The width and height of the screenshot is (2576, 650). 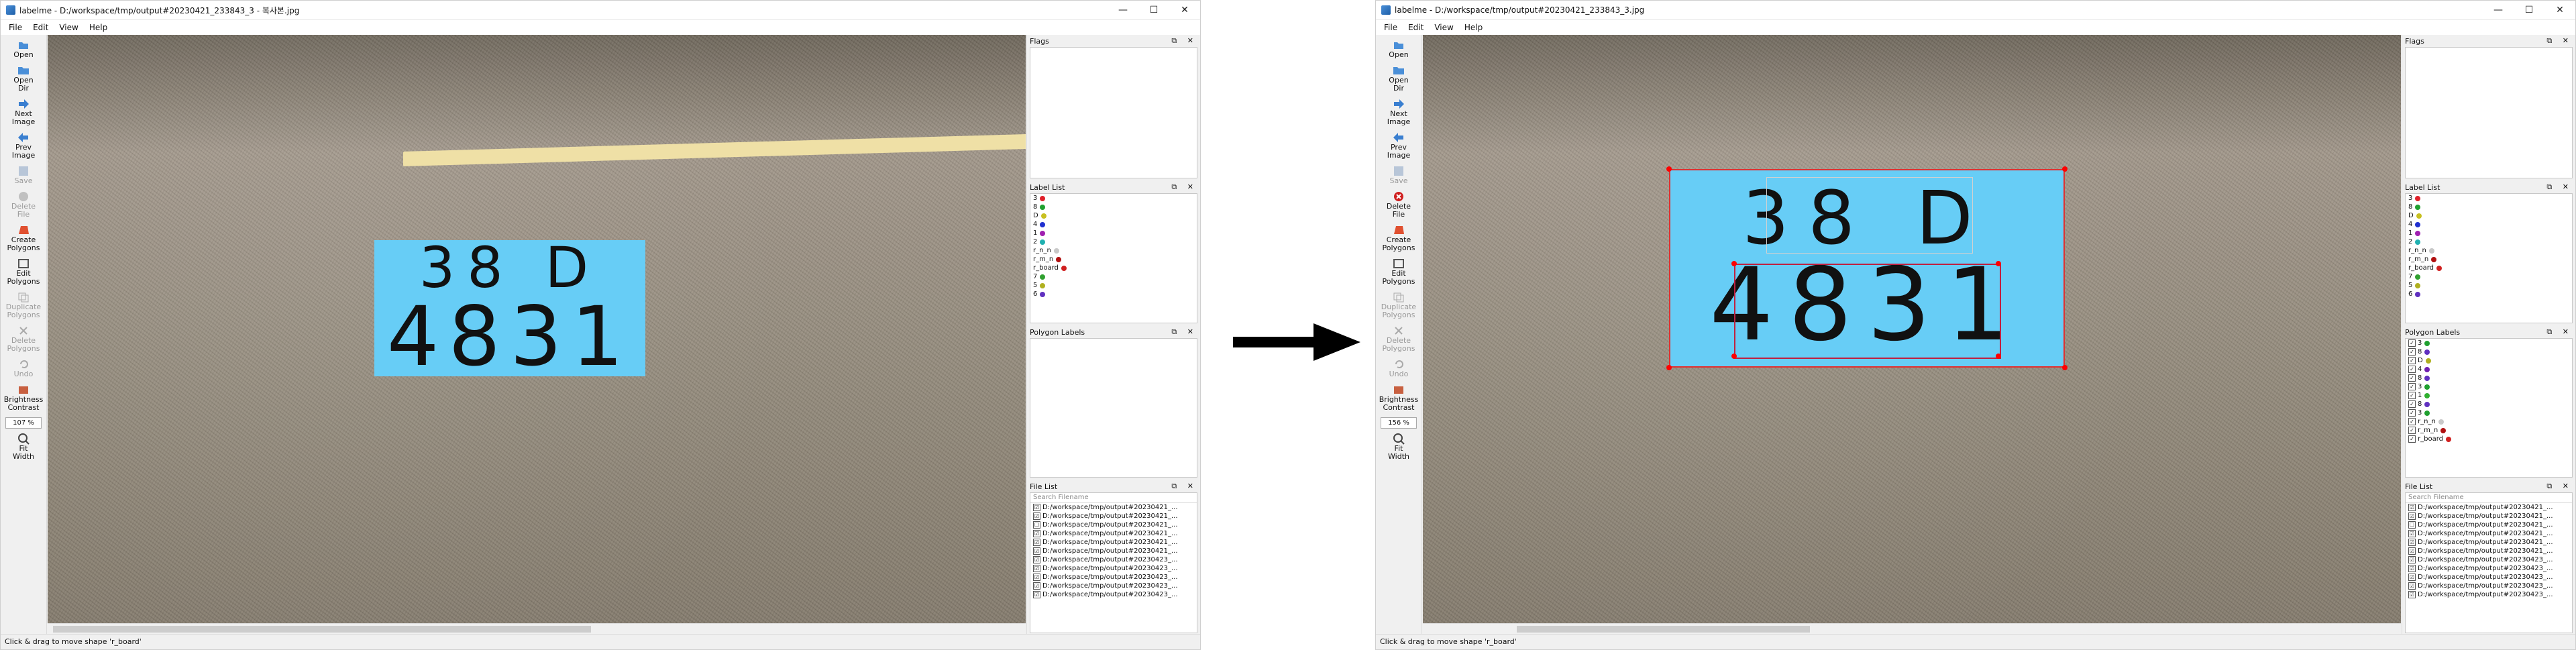 What do you see at coordinates (2489, 295) in the screenshot?
I see `label-item: 6` at bounding box center [2489, 295].